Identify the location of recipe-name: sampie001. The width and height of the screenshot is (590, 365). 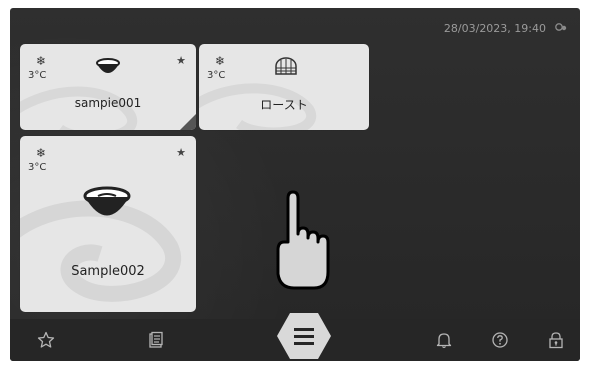
(108, 103).